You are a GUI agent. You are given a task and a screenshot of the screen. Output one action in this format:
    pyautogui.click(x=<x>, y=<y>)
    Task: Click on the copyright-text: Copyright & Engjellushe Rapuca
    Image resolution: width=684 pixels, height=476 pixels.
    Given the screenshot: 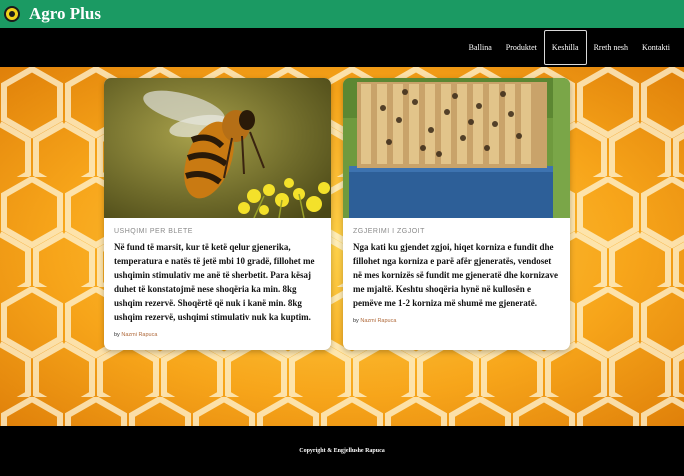 What is the action you would take?
    pyautogui.click(x=342, y=451)
    